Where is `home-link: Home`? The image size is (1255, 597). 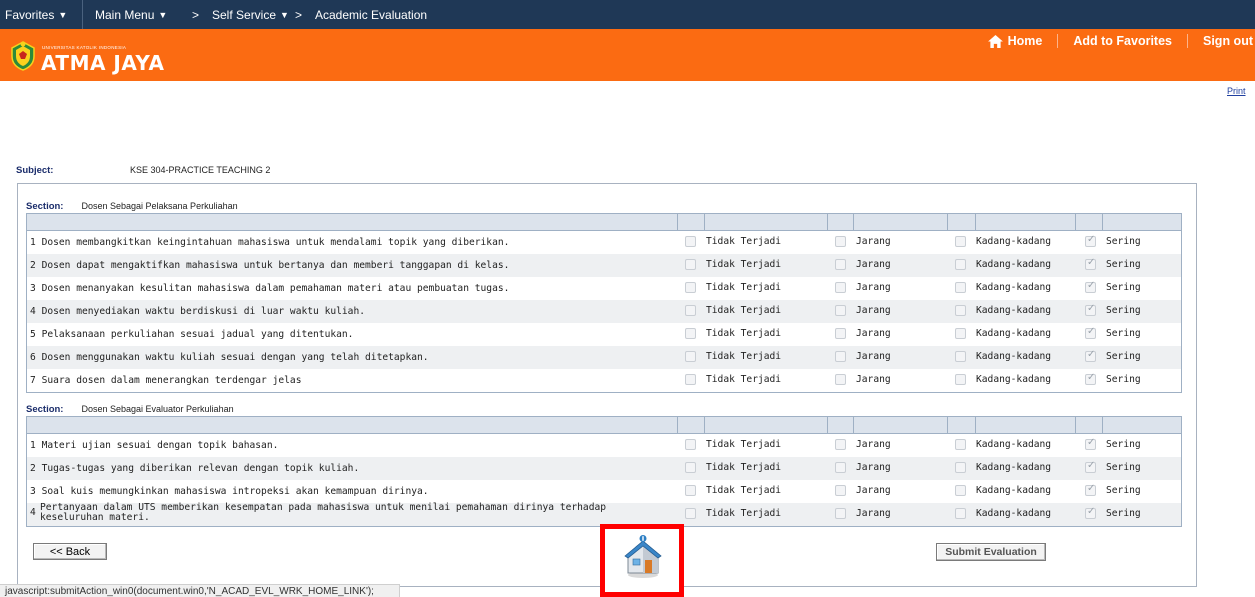
home-link: Home is located at coordinates (1015, 41).